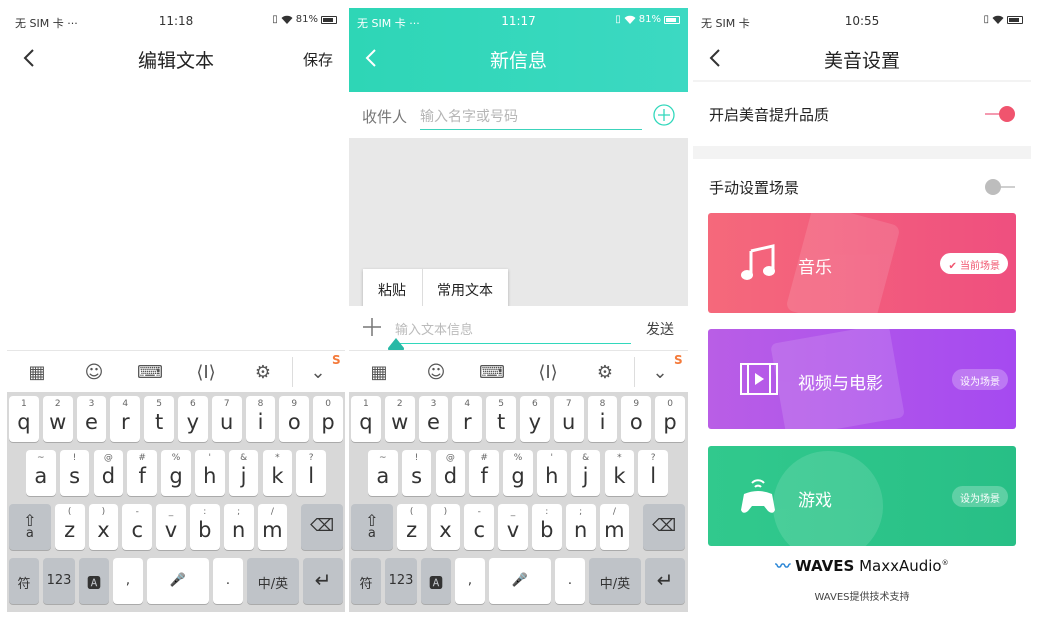 The height and width of the screenshot is (620, 1040). Describe the element at coordinates (862, 496) in the screenshot. I see `scene-card-game: 游戏 设为场景` at that location.